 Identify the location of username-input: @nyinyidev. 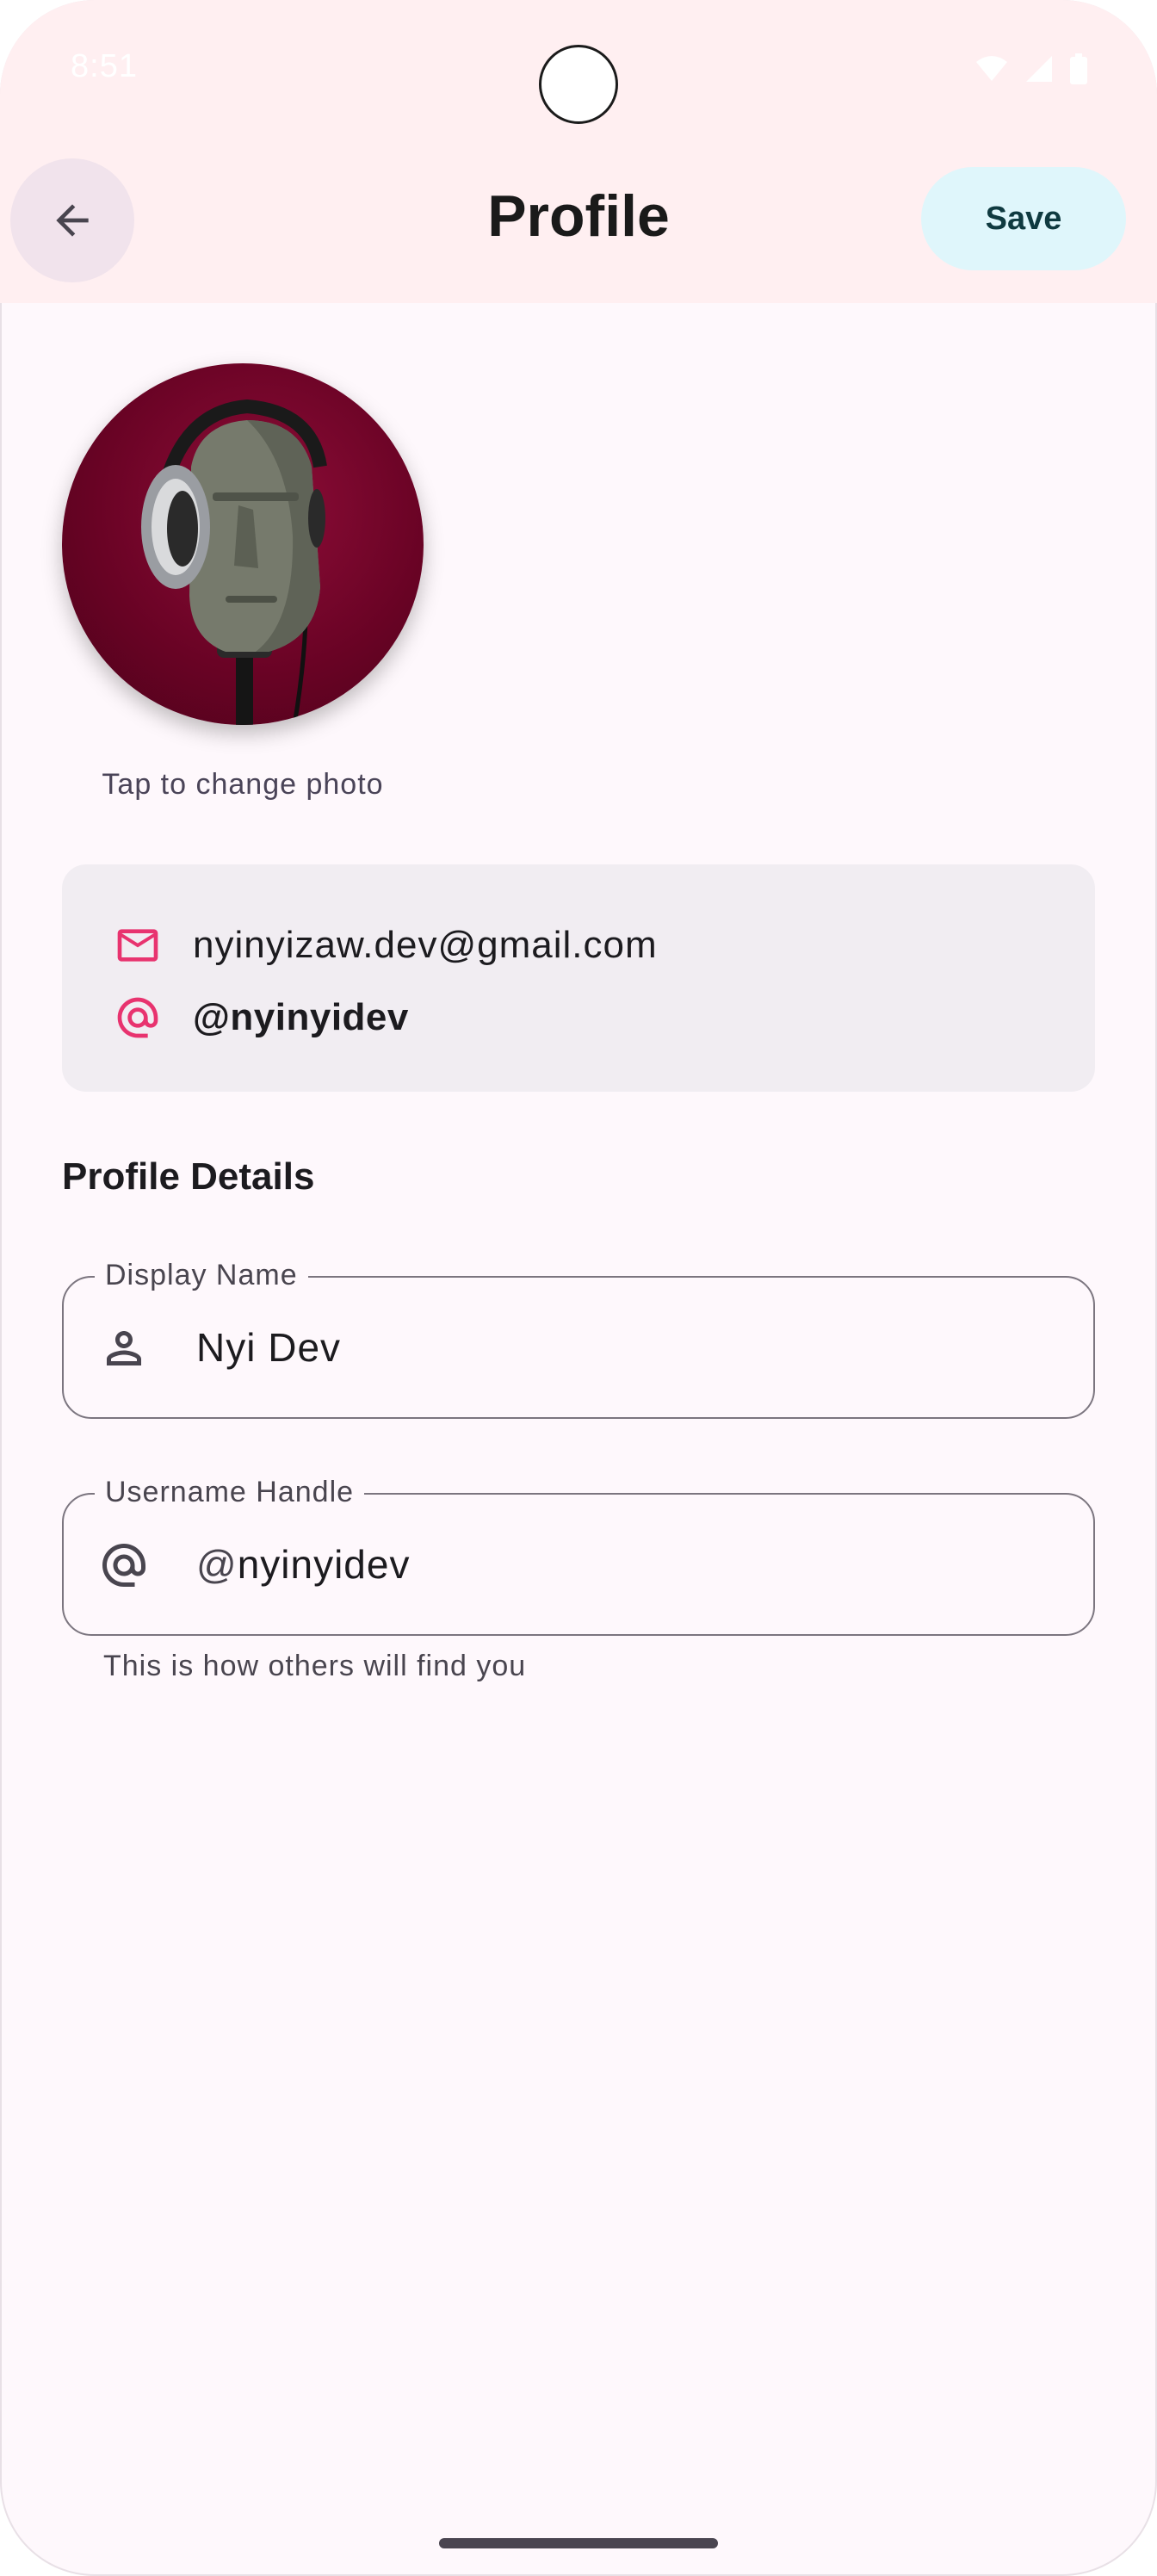
(303, 1564).